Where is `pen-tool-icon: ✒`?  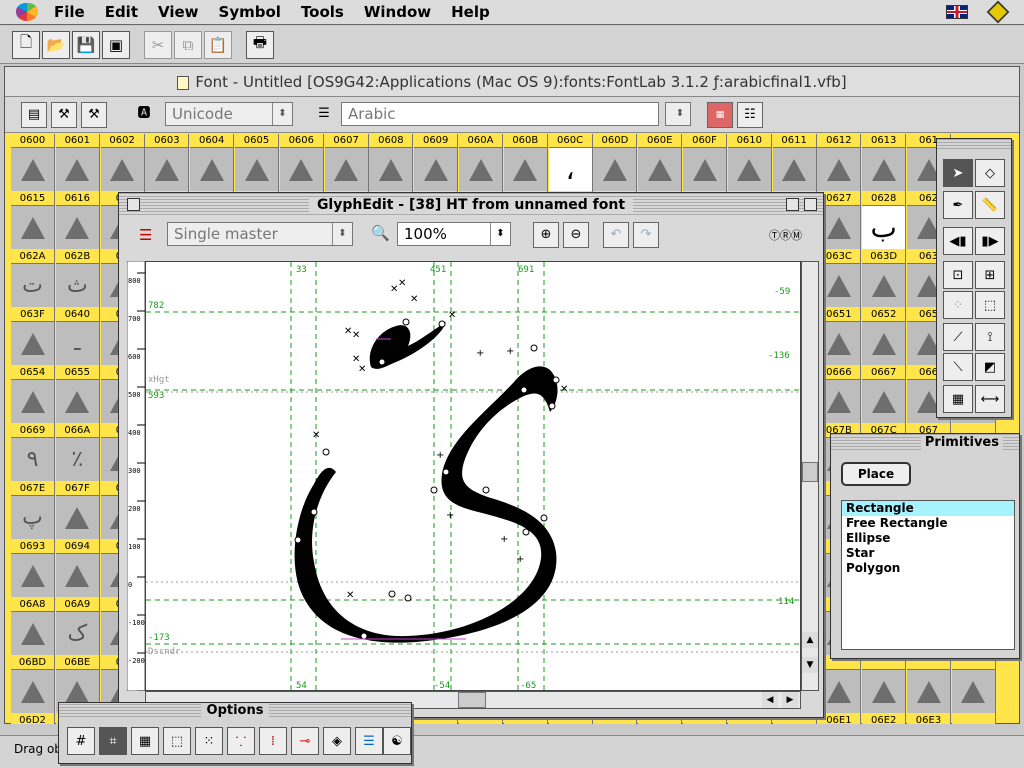 pen-tool-icon: ✒ is located at coordinates (958, 205).